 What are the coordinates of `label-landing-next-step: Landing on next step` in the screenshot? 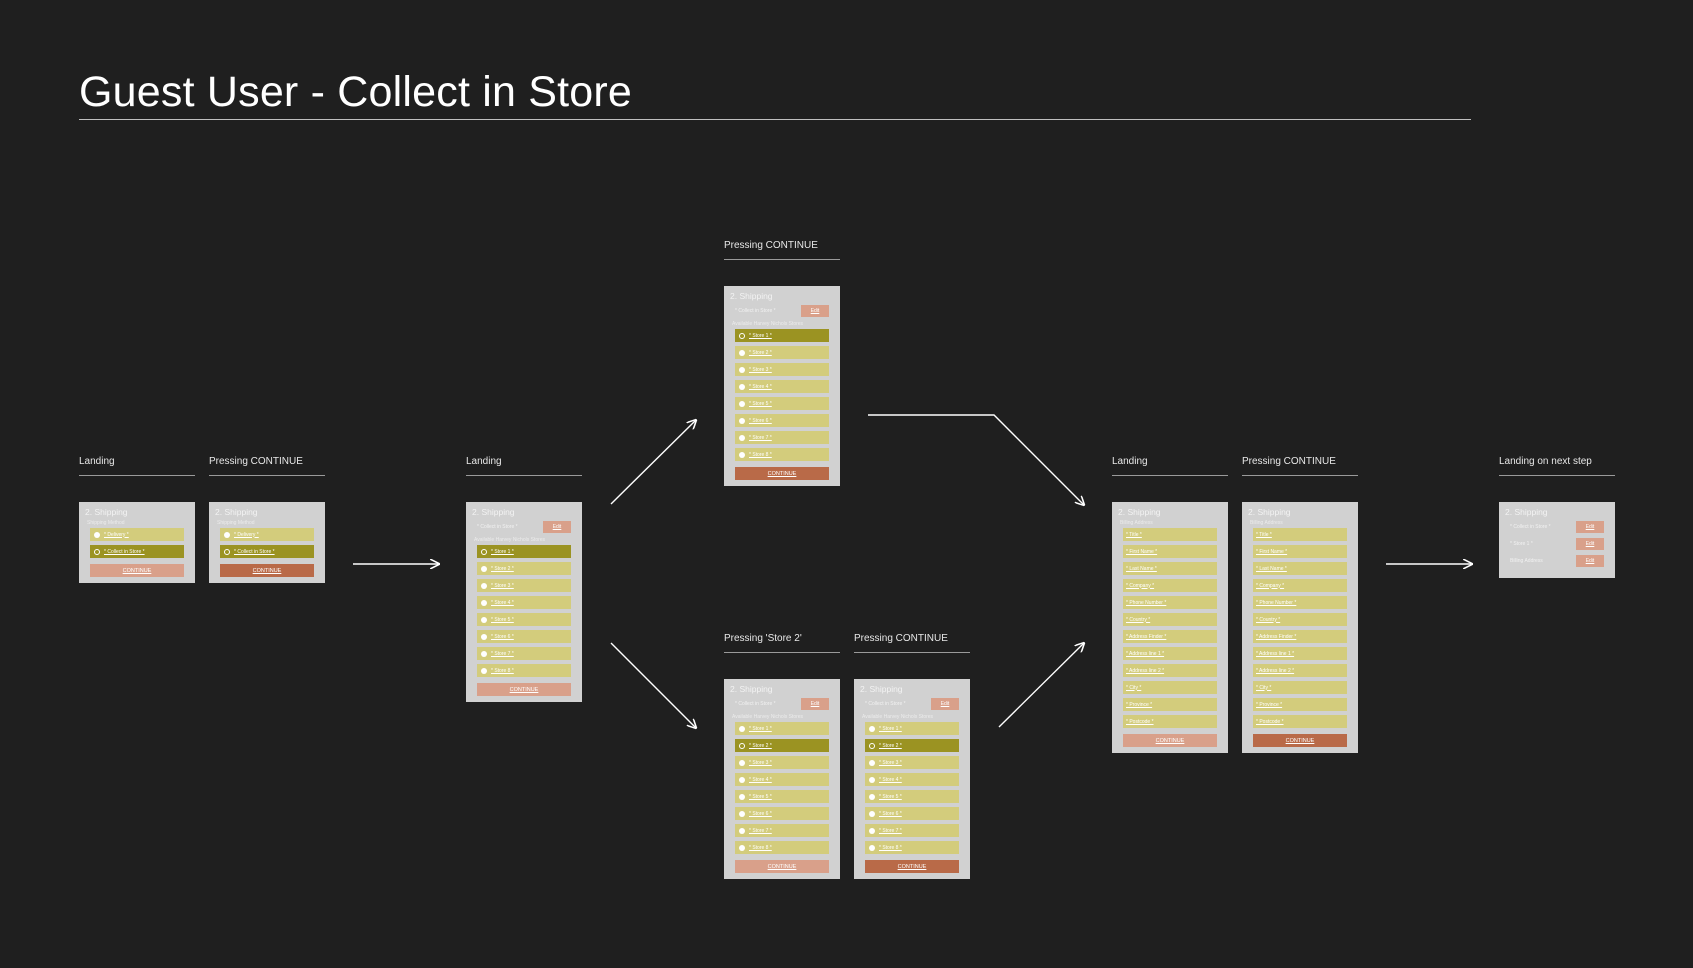 It's located at (1557, 466).